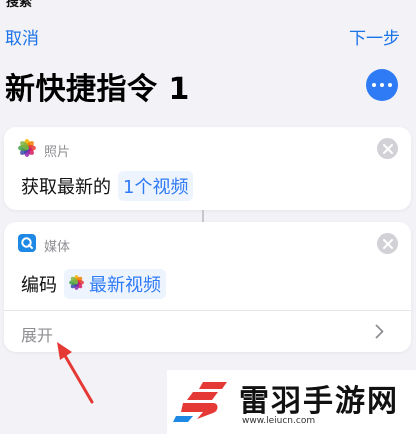 This screenshot has height=434, width=416. What do you see at coordinates (57, 152) in the screenshot?
I see `action-app-name: 照片` at bounding box center [57, 152].